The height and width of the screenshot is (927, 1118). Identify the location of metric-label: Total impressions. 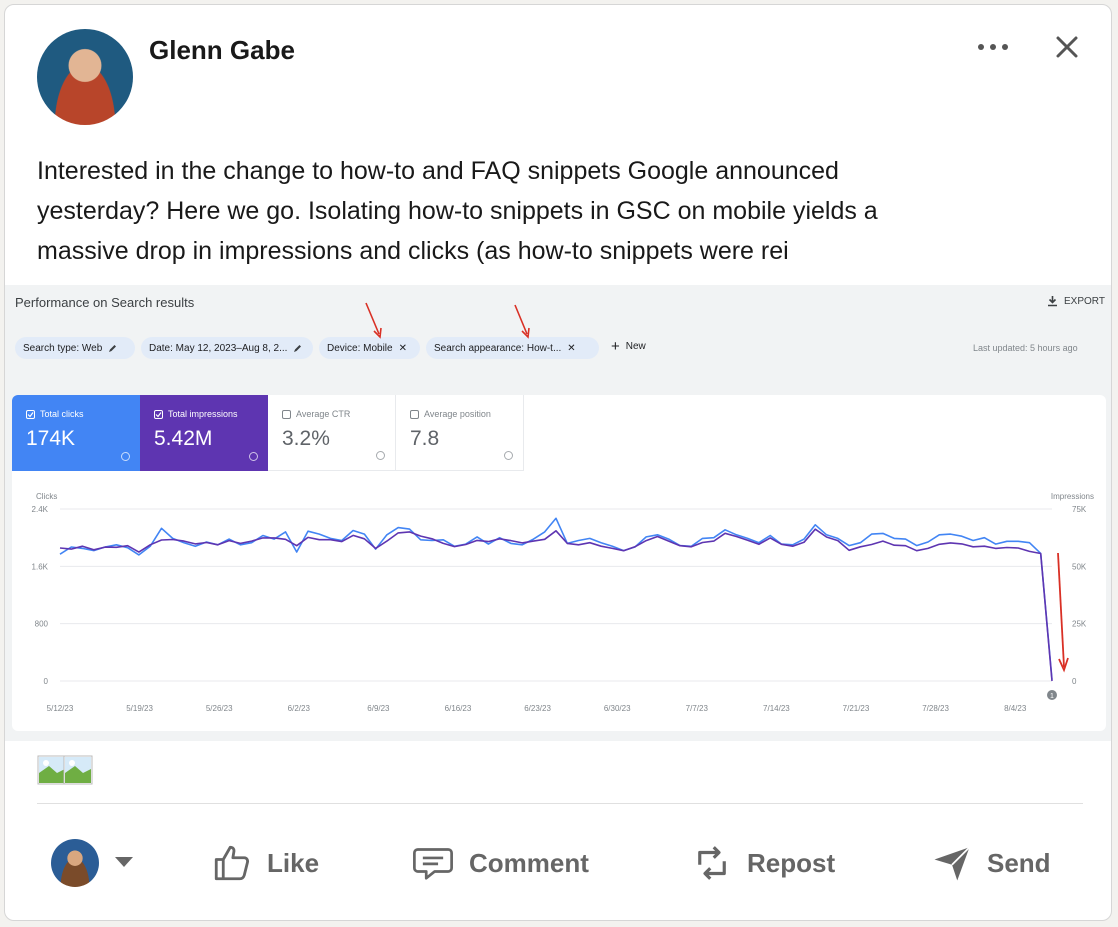
(203, 414).